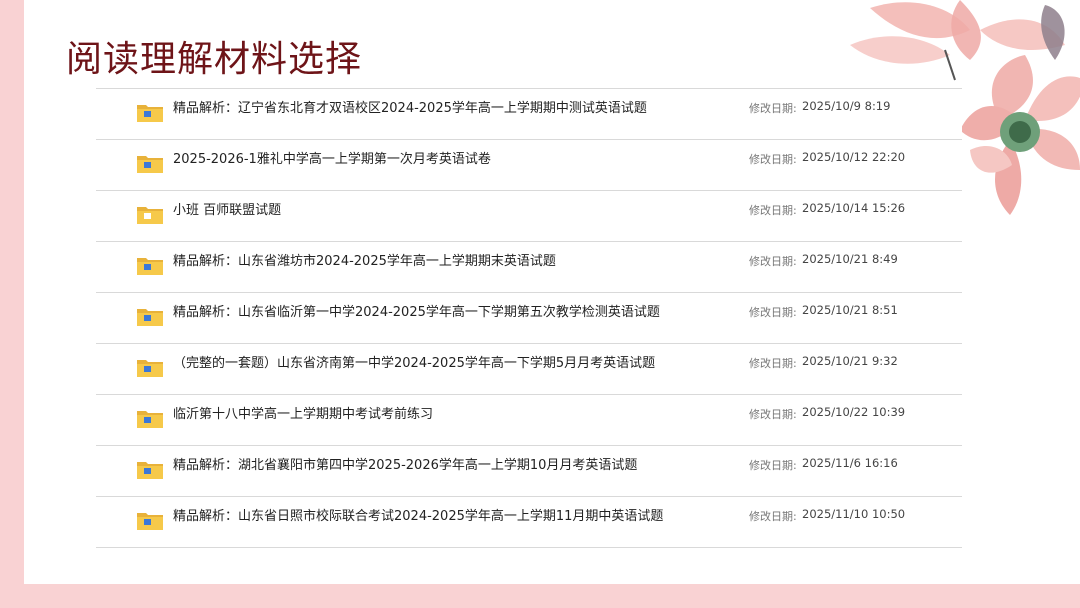 The image size is (1080, 608). I want to click on file-row: 2025-2026-1雅礼中学高一上学期第一次月考英语试卷 修改日期, so click(529, 165).